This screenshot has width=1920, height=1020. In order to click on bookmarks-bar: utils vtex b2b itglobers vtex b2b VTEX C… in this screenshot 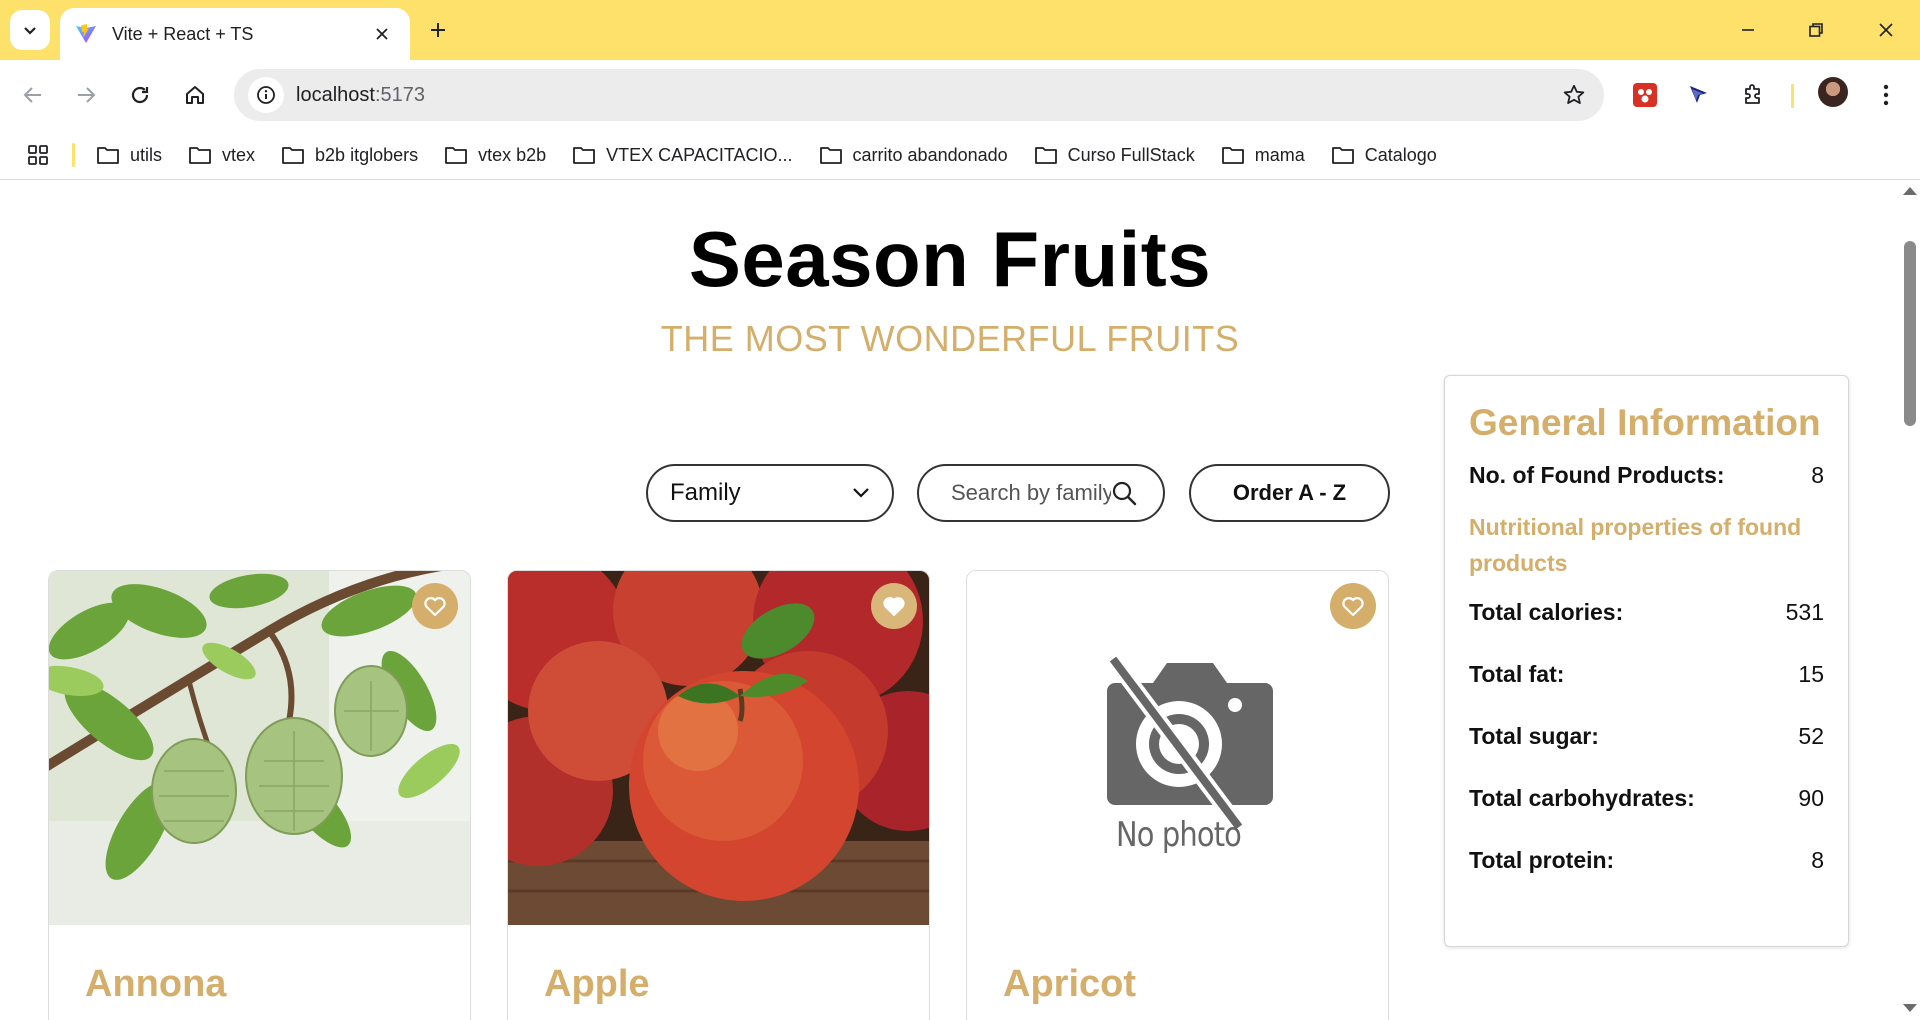, I will do `click(960, 155)`.